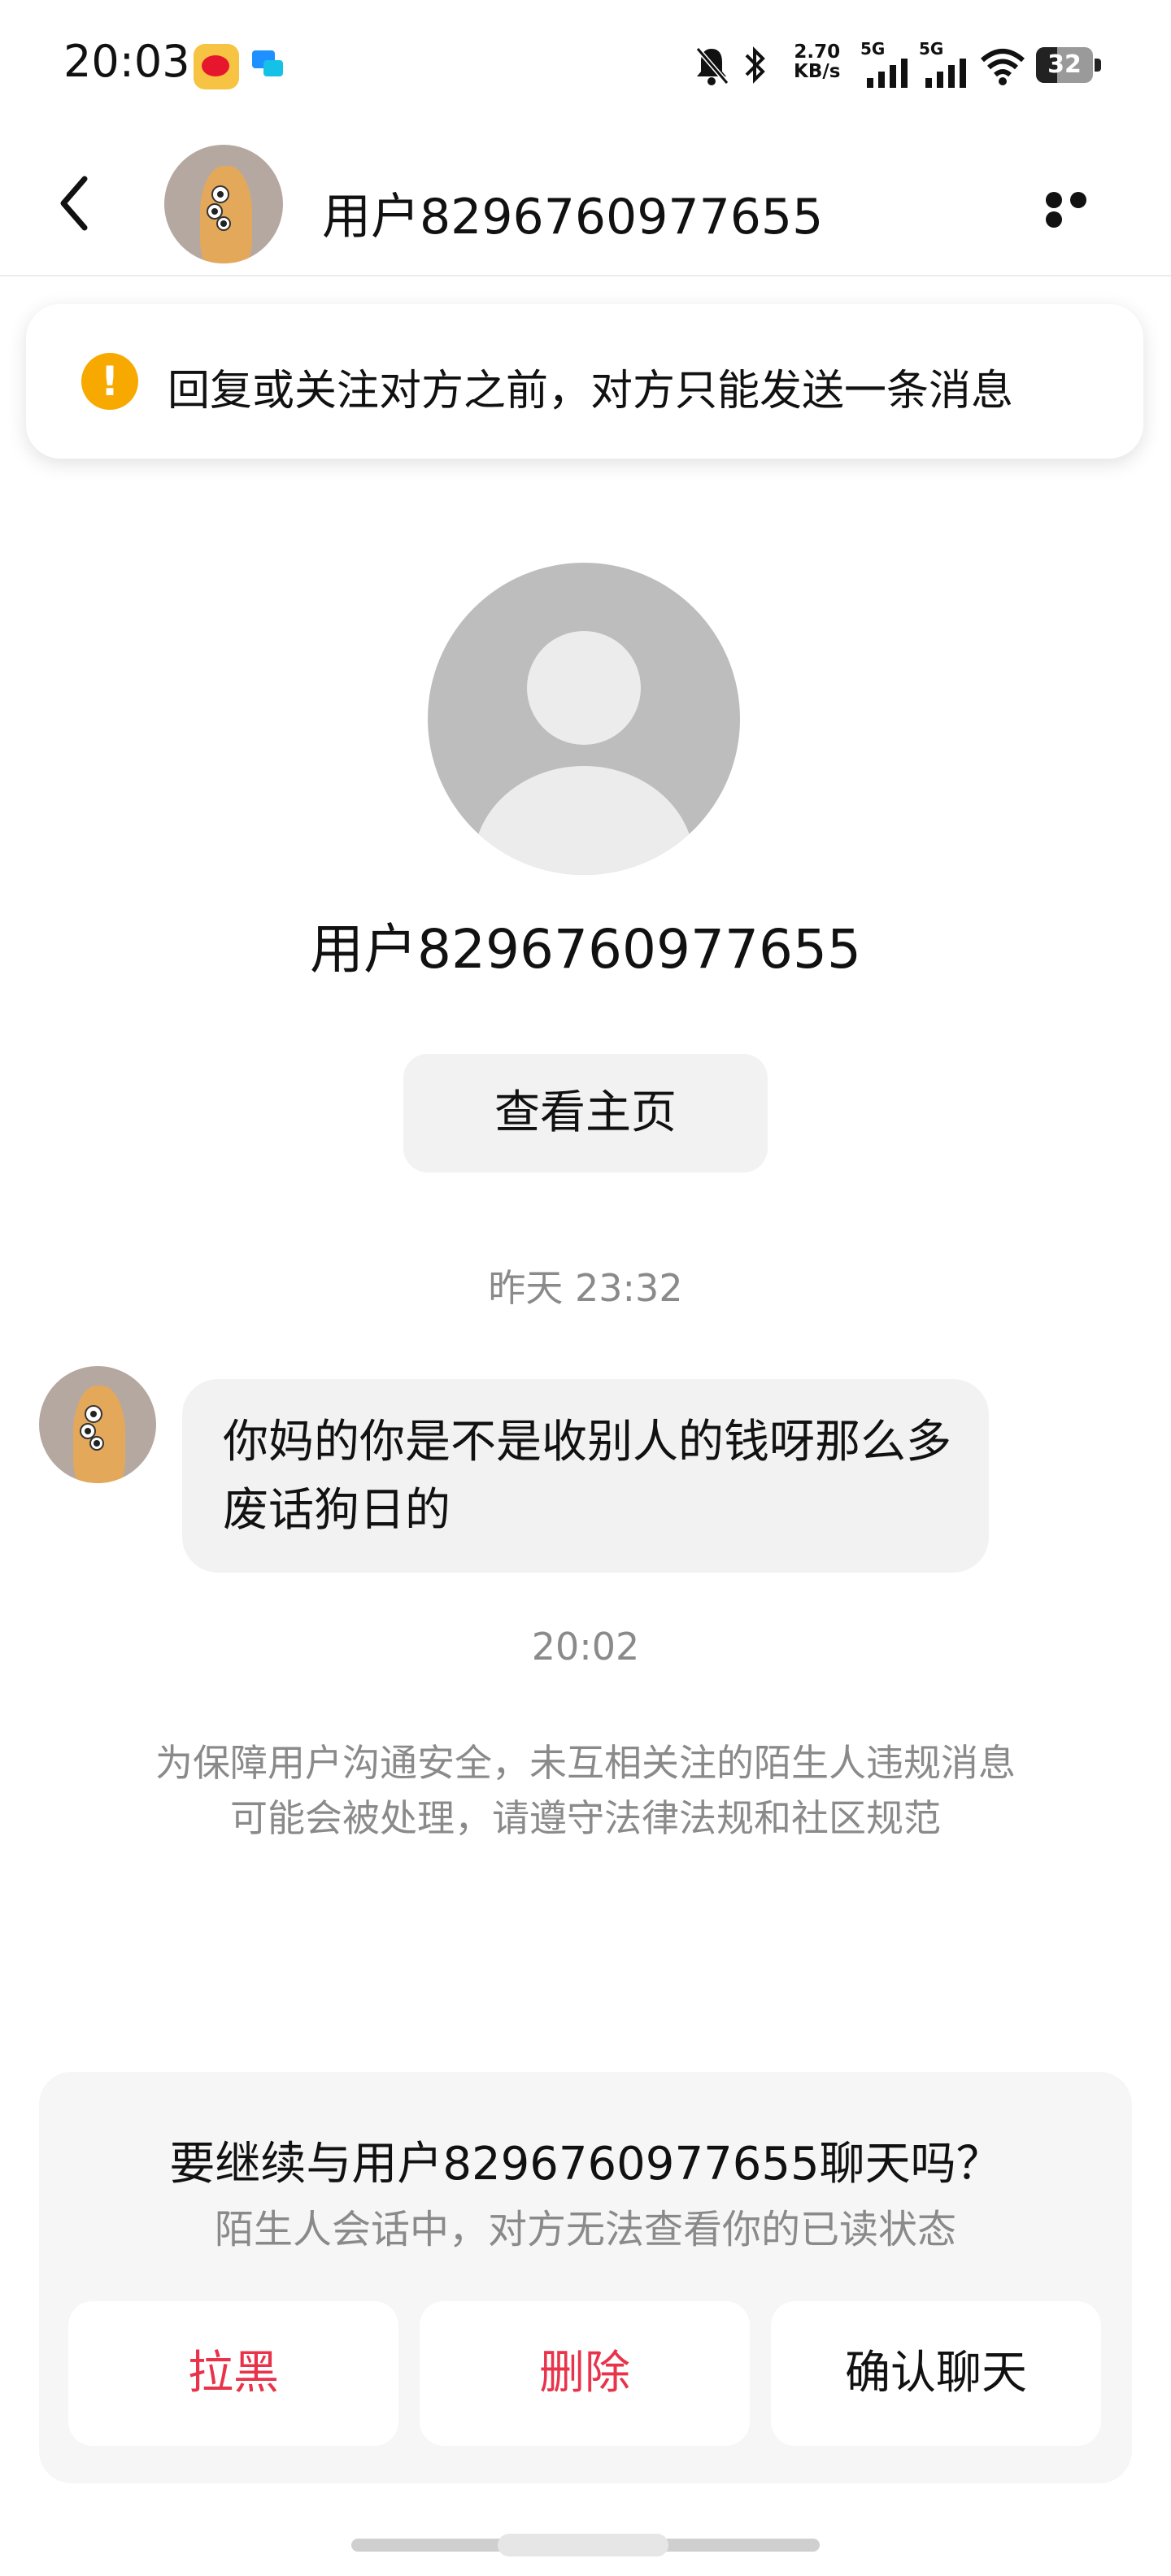  I want to click on header-divider, so click(585, 276).